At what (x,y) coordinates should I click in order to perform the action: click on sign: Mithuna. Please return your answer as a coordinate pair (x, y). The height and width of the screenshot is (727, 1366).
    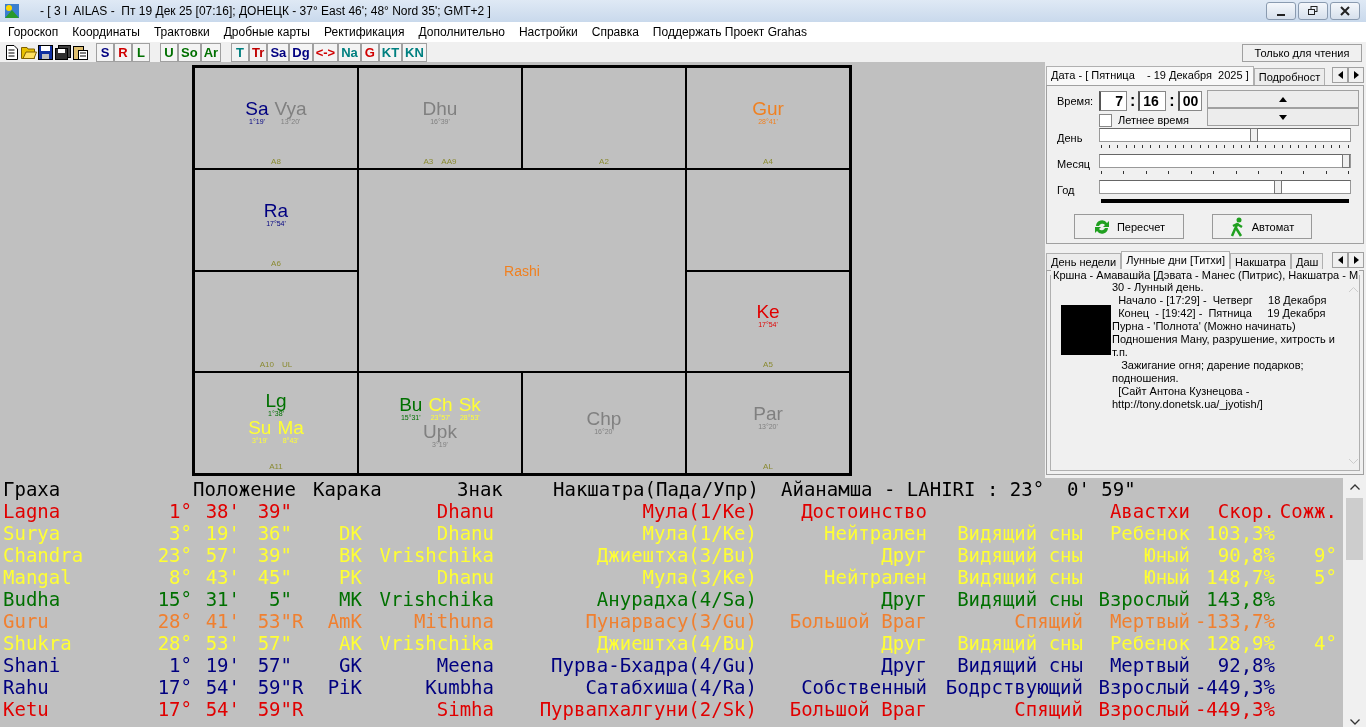
    Looking at the image, I should click on (453, 621).